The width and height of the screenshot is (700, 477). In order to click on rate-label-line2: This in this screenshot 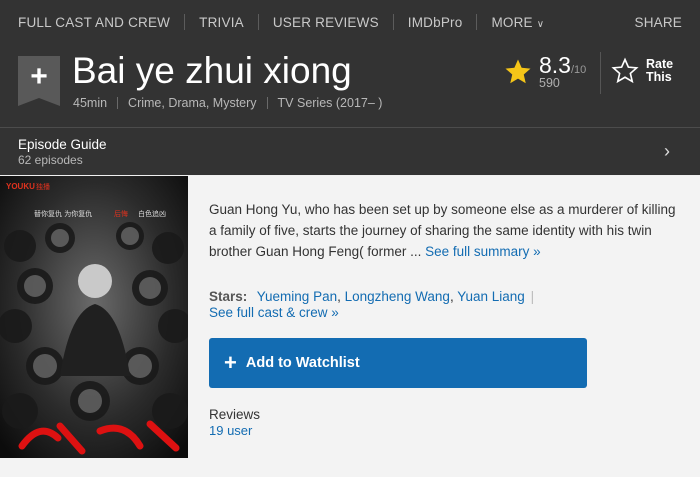, I will do `click(659, 77)`.